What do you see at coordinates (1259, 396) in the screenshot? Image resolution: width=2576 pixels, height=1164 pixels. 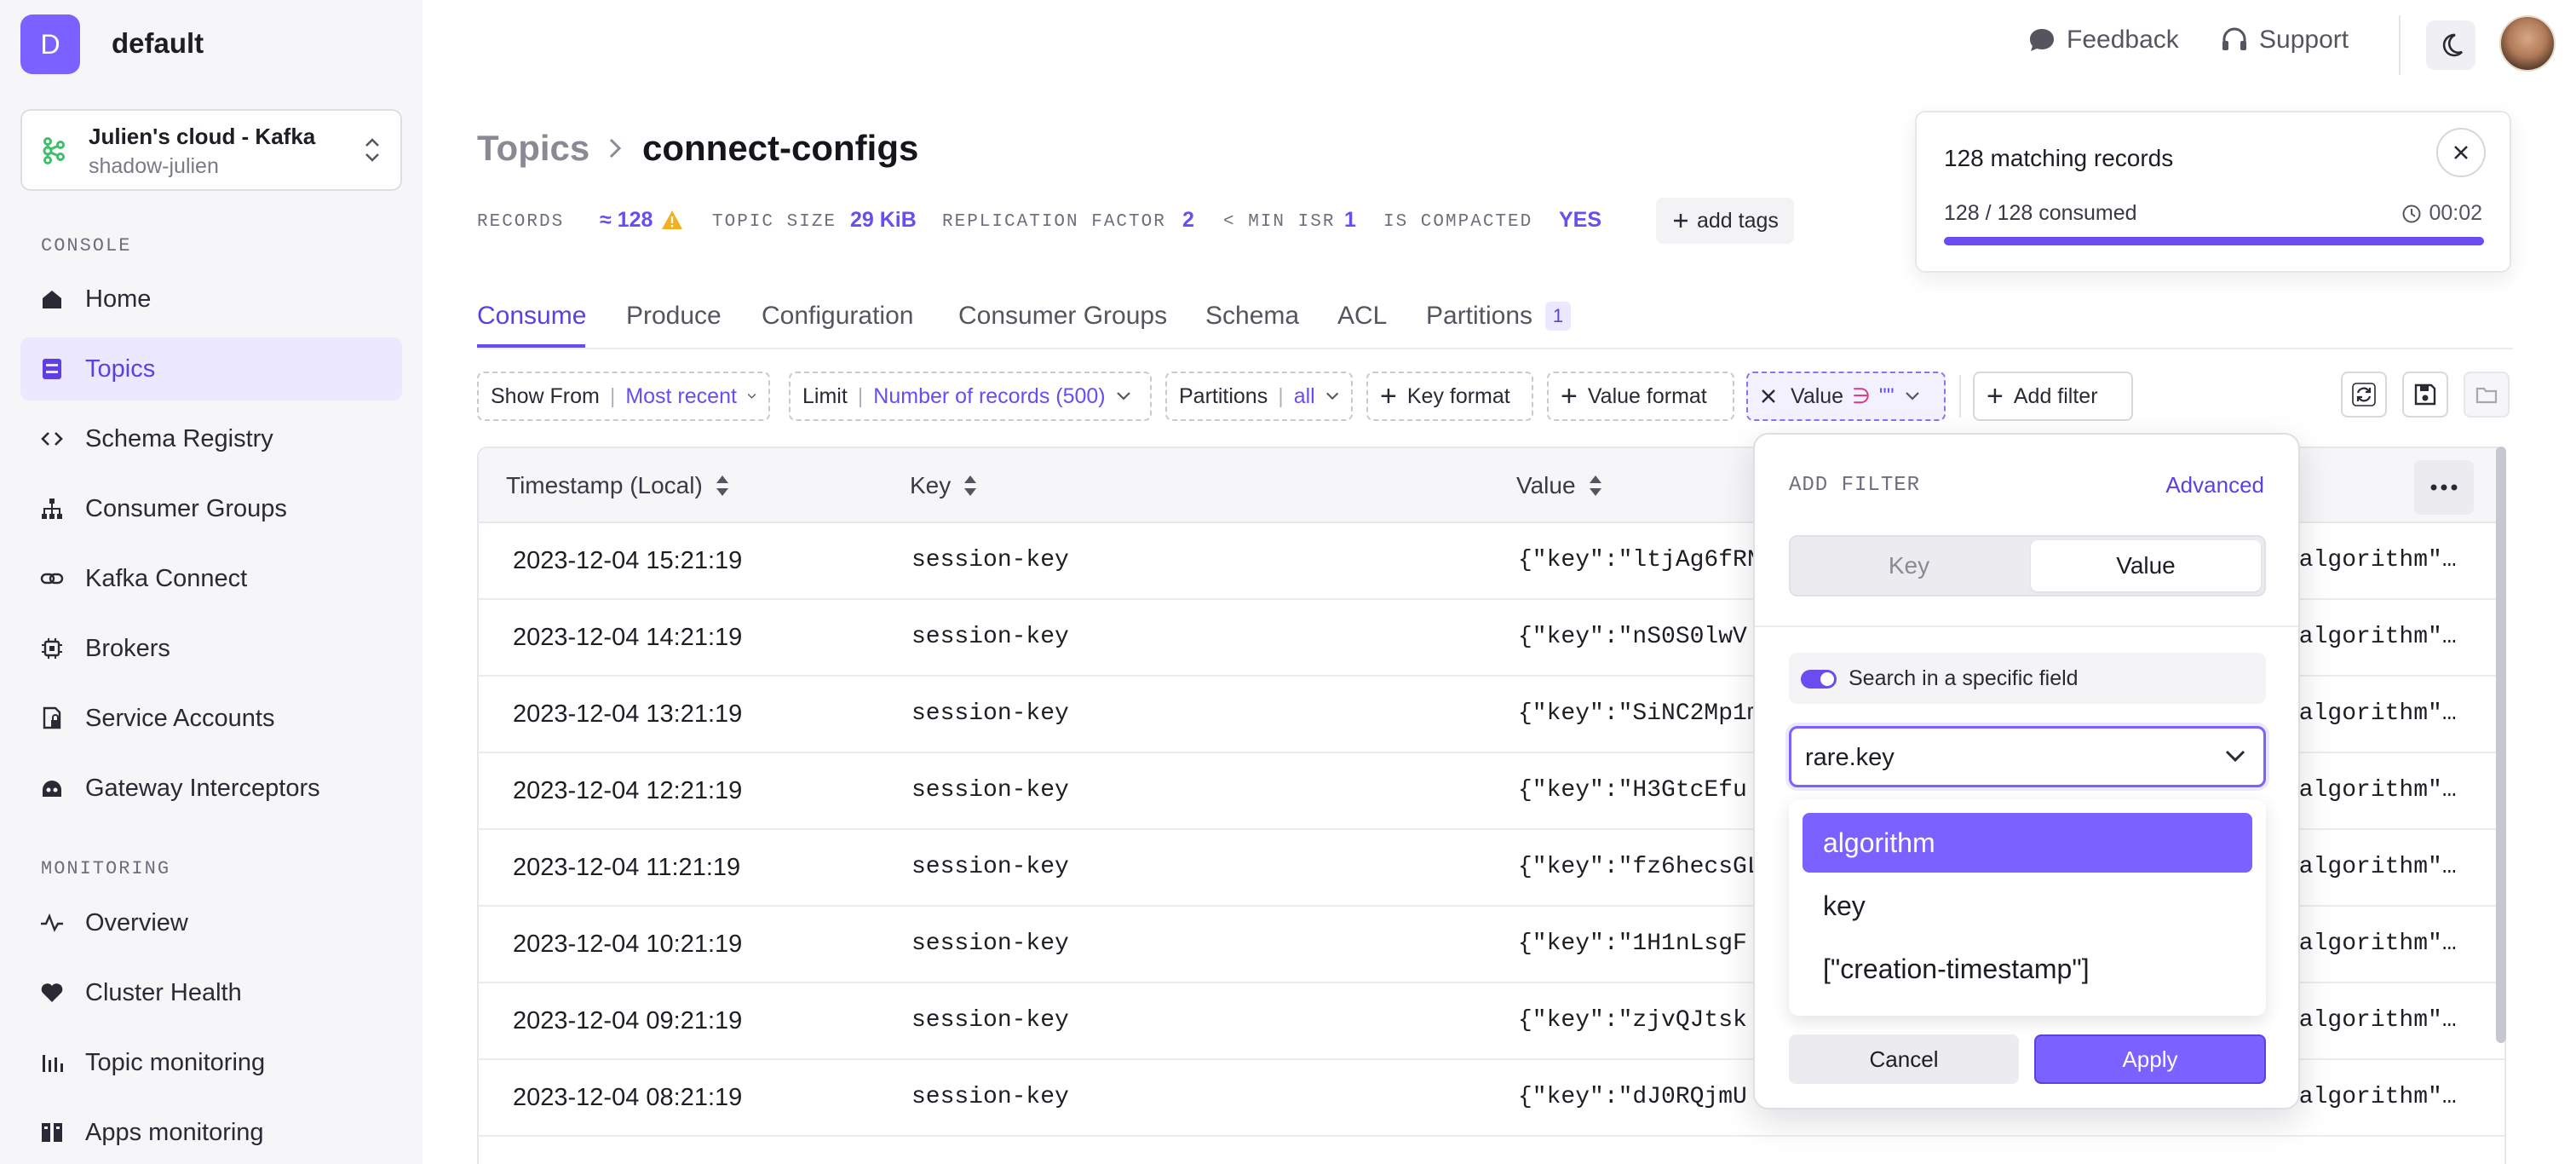 I see `partitions-filter: Partitions | all` at bounding box center [1259, 396].